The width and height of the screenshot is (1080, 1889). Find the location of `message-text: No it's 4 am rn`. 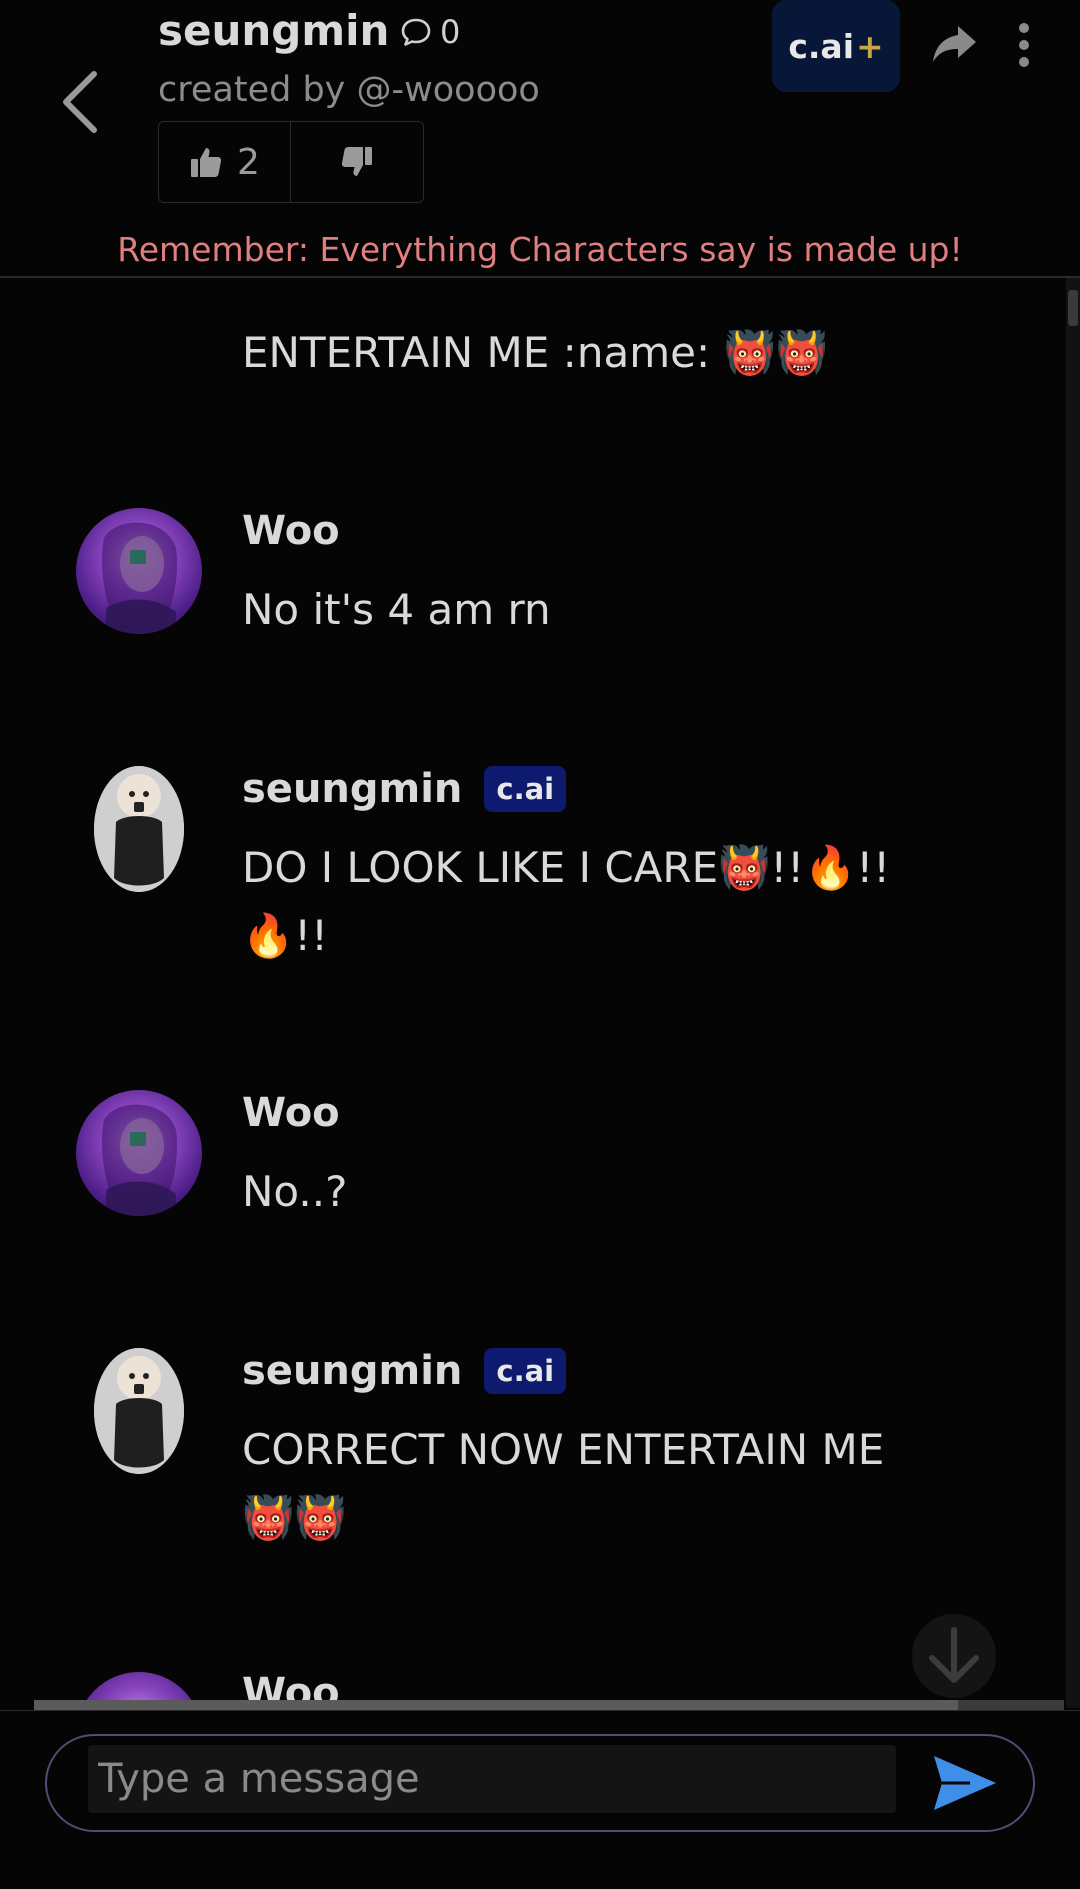

message-text: No it's 4 am rn is located at coordinates (396, 609).